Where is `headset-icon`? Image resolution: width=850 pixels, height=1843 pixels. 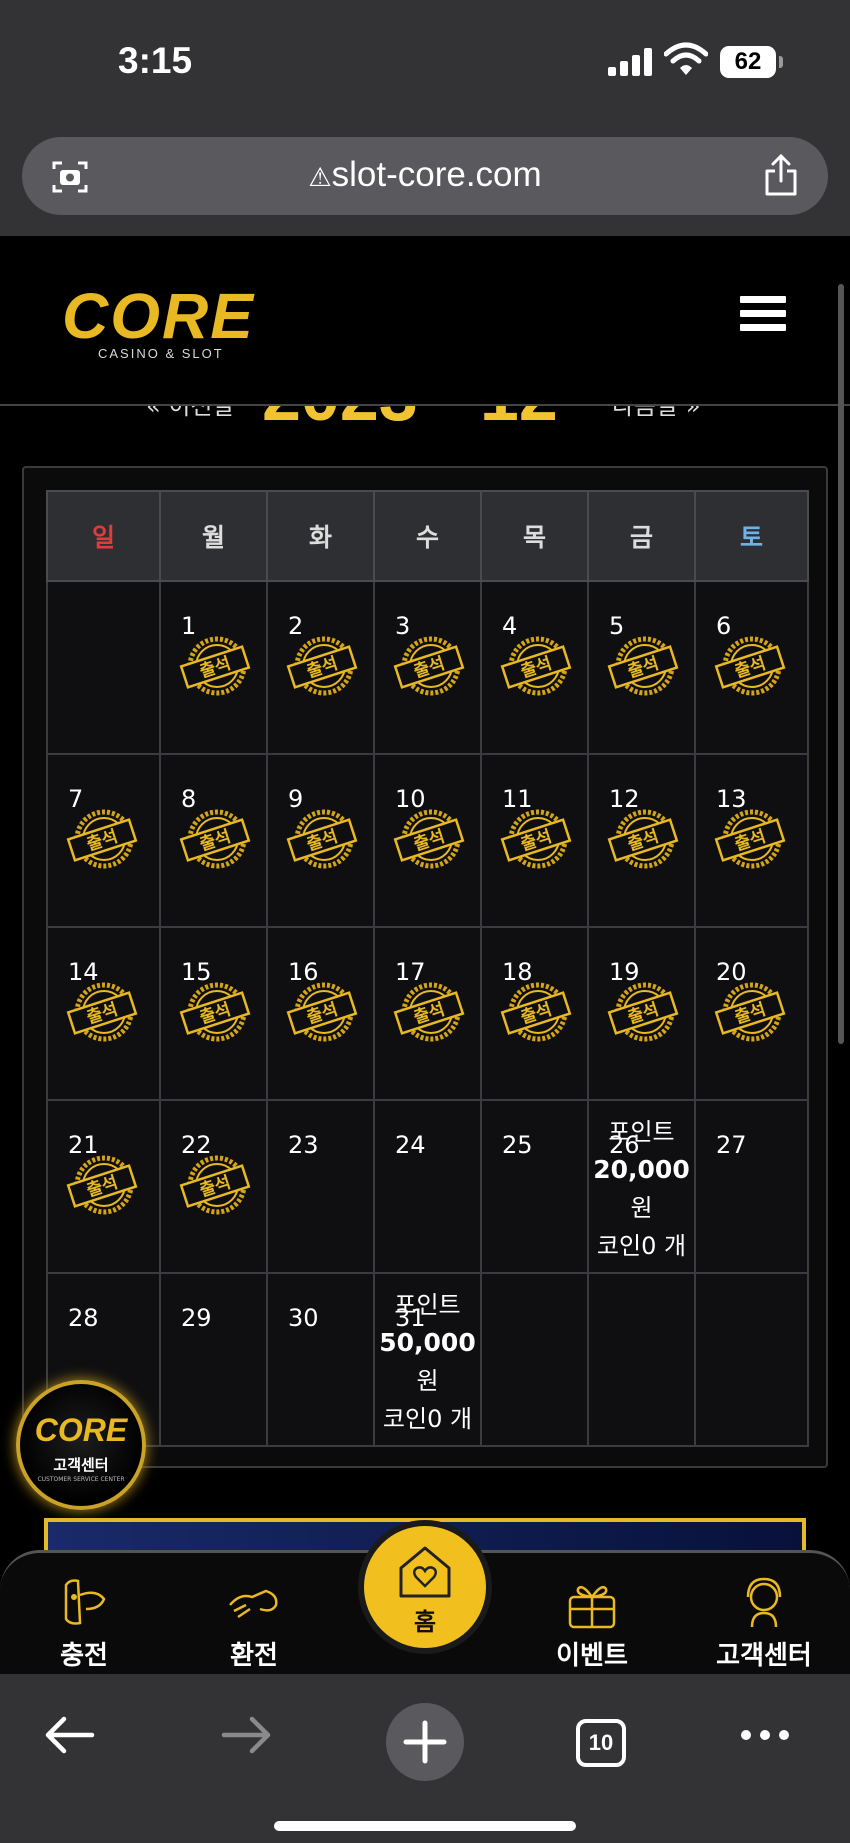
headset-icon is located at coordinates (764, 1602).